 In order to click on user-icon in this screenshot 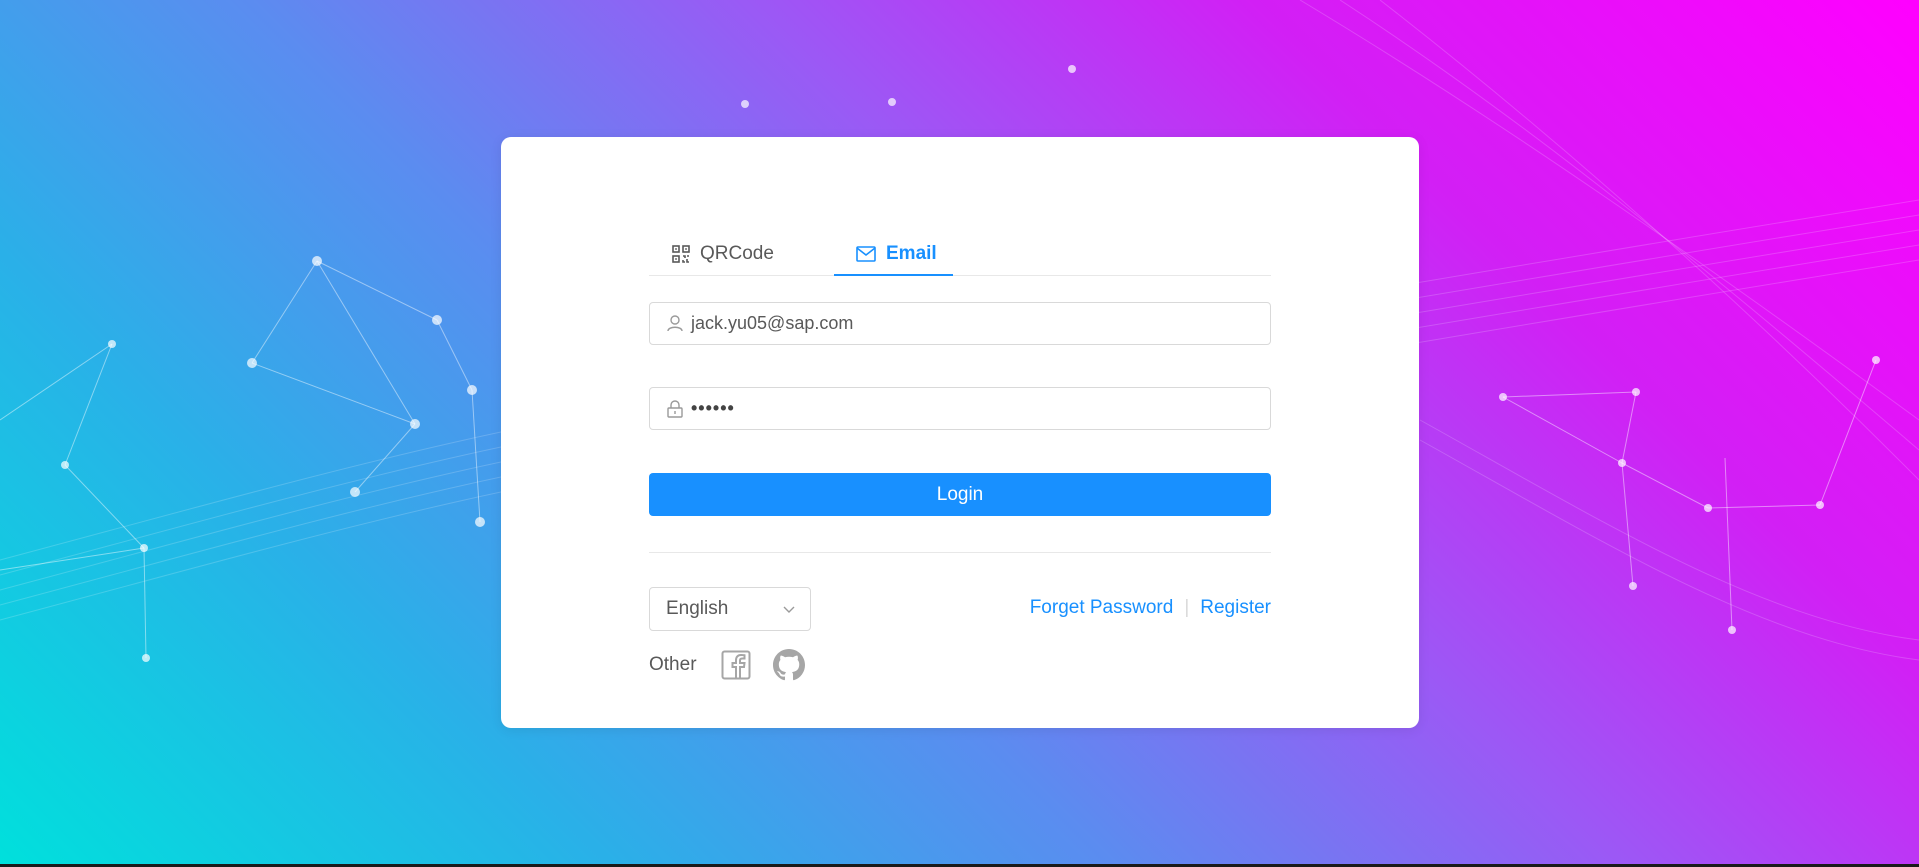, I will do `click(675, 323)`.